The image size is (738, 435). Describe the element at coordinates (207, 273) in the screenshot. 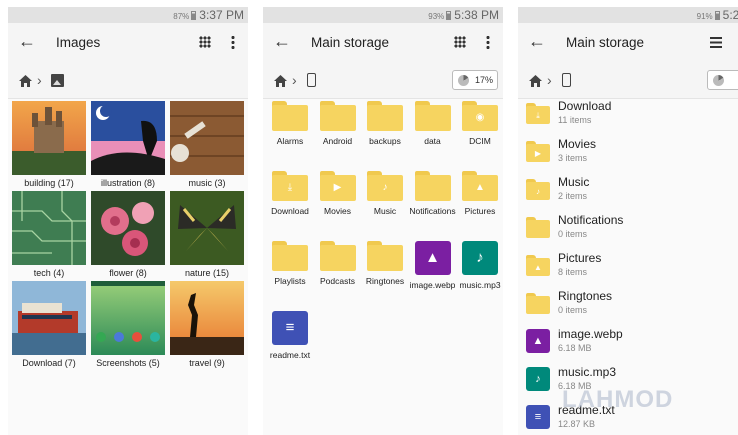

I see `album-label: nature (15)` at that location.